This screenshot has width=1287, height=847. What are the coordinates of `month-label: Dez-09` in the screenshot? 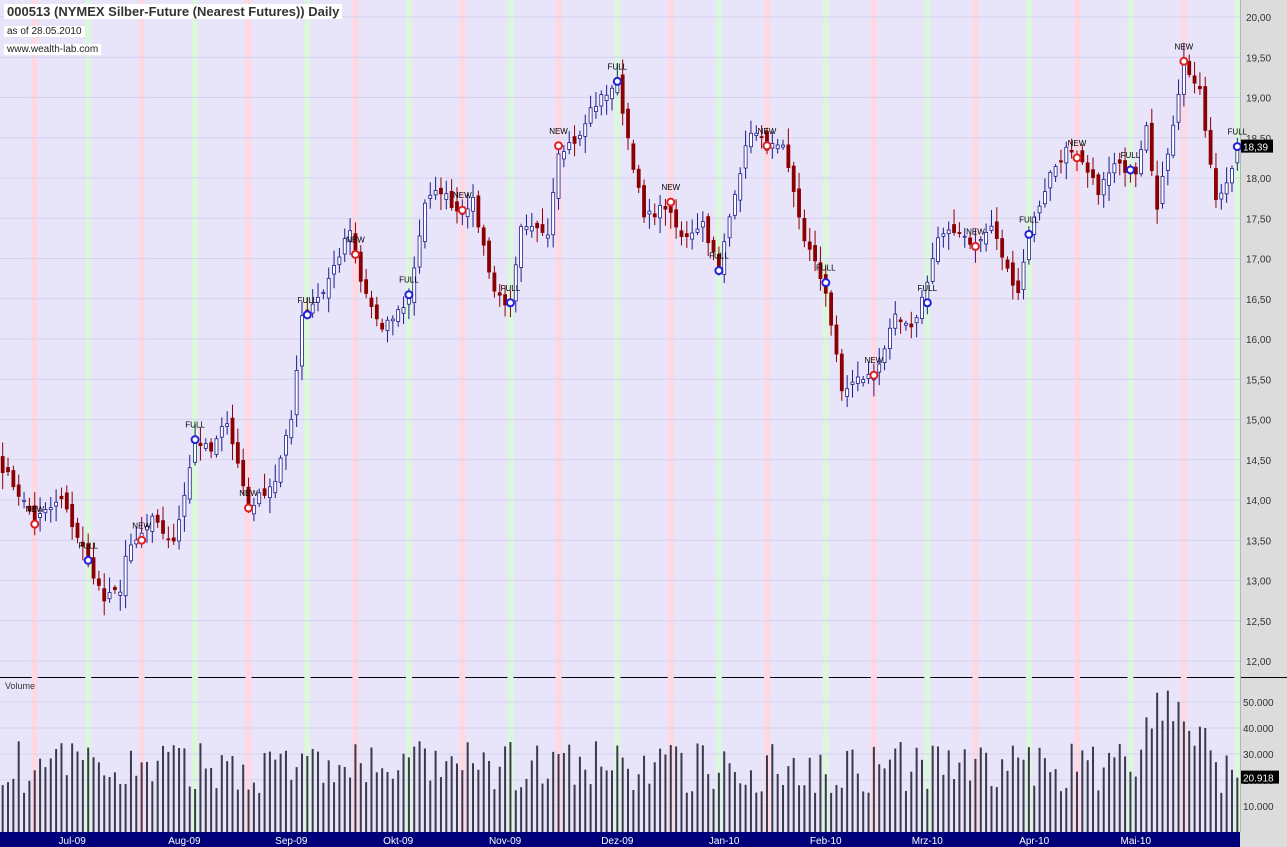 It's located at (617, 841).